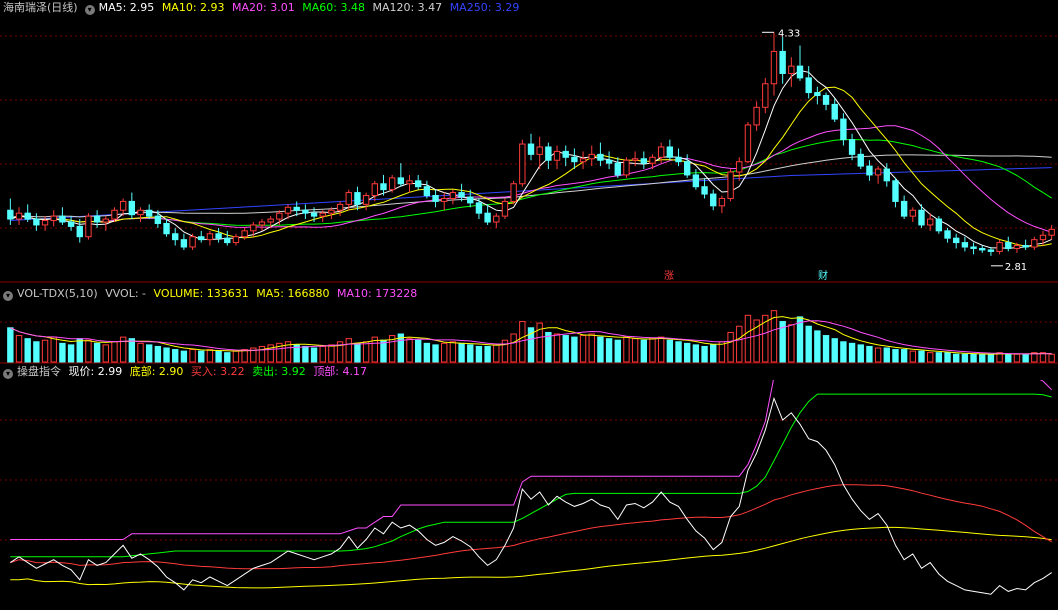 The height and width of the screenshot is (610, 1058). What do you see at coordinates (263, 7) in the screenshot?
I see `legend-ma20: MA20: 3.01` at bounding box center [263, 7].